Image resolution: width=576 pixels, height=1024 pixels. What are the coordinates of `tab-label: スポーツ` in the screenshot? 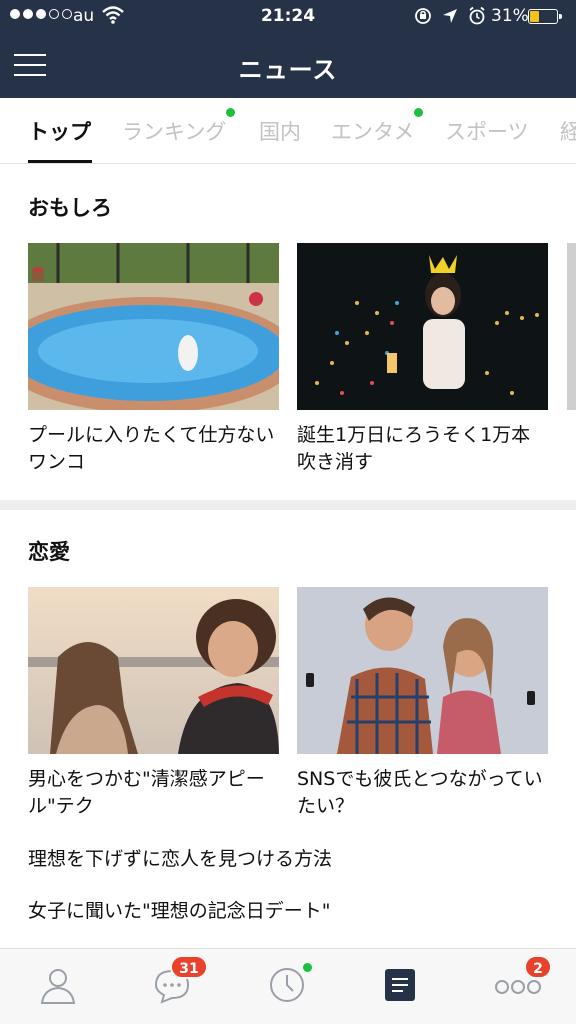 It's located at (487, 132).